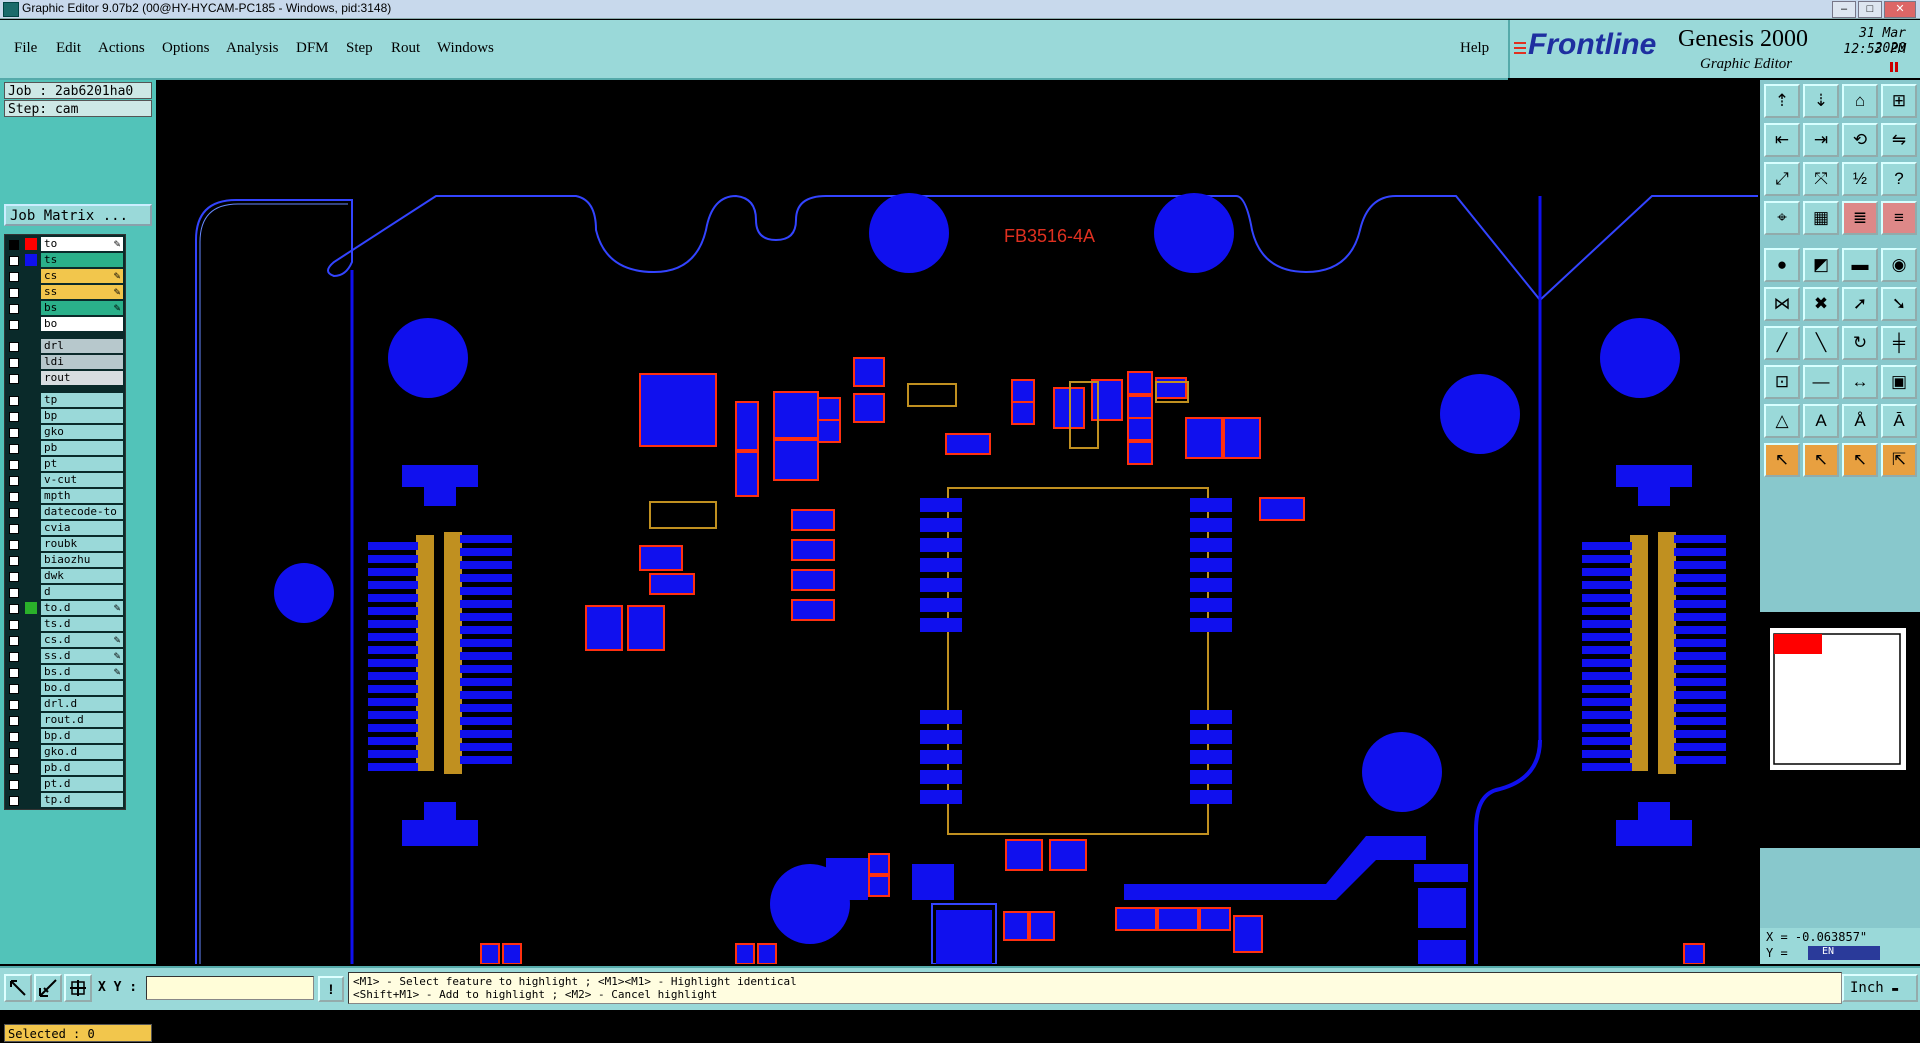 The image size is (1920, 1043). What do you see at coordinates (1860, 265) in the screenshot?
I see `add-surface-button: ▬` at bounding box center [1860, 265].